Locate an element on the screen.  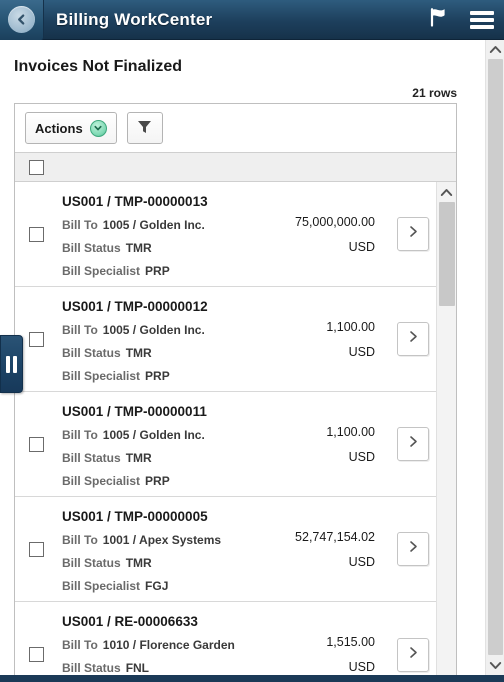
app-title: Billing WorkCenter is located at coordinates (134, 19).